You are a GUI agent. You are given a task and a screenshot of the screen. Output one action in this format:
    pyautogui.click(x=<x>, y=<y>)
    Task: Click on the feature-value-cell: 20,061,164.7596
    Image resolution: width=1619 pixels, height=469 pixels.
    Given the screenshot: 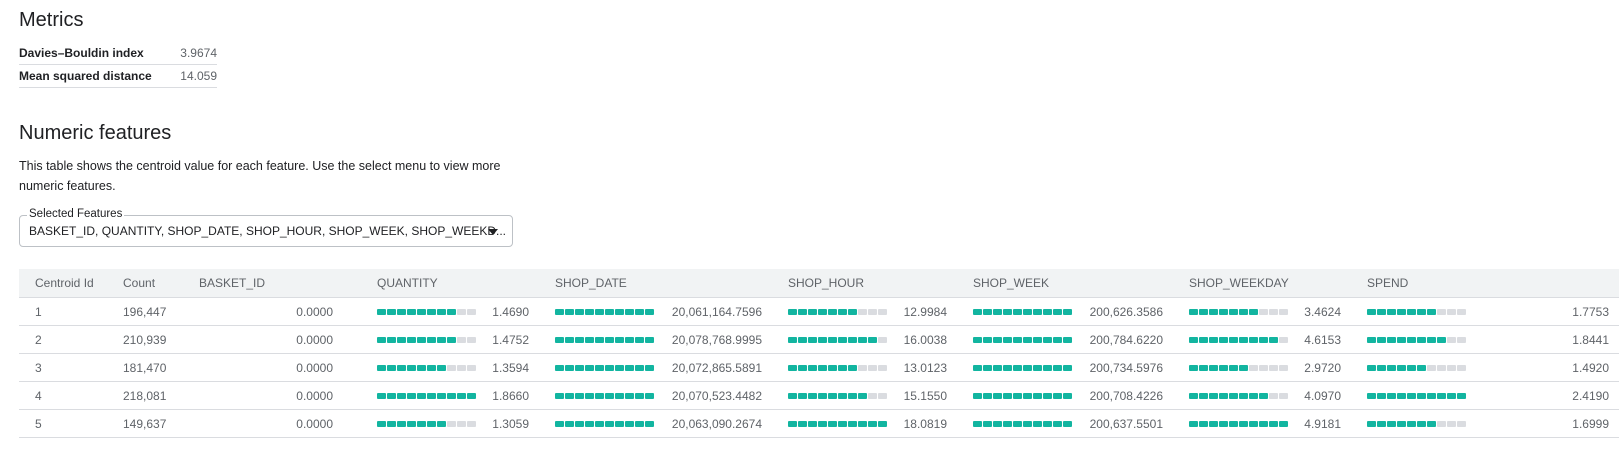 What is the action you would take?
    pyautogui.click(x=655, y=311)
    